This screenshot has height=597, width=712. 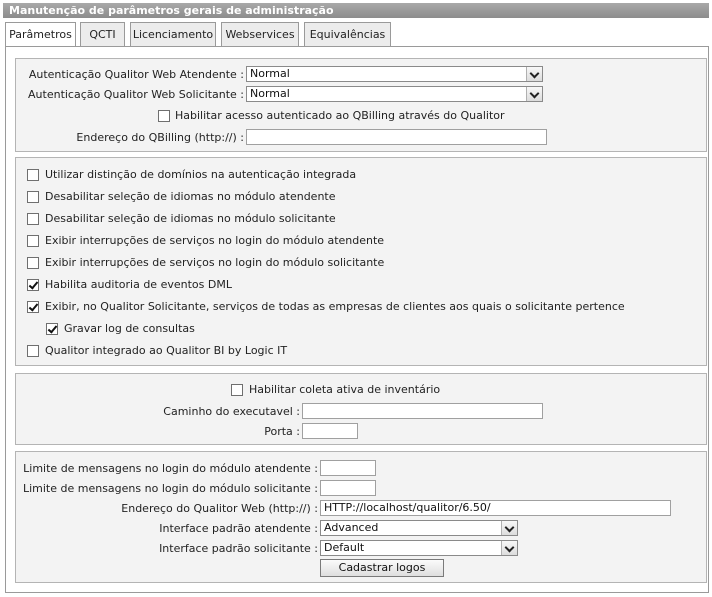 I want to click on register-logos-button: Cadastrar logos, so click(x=382, y=568).